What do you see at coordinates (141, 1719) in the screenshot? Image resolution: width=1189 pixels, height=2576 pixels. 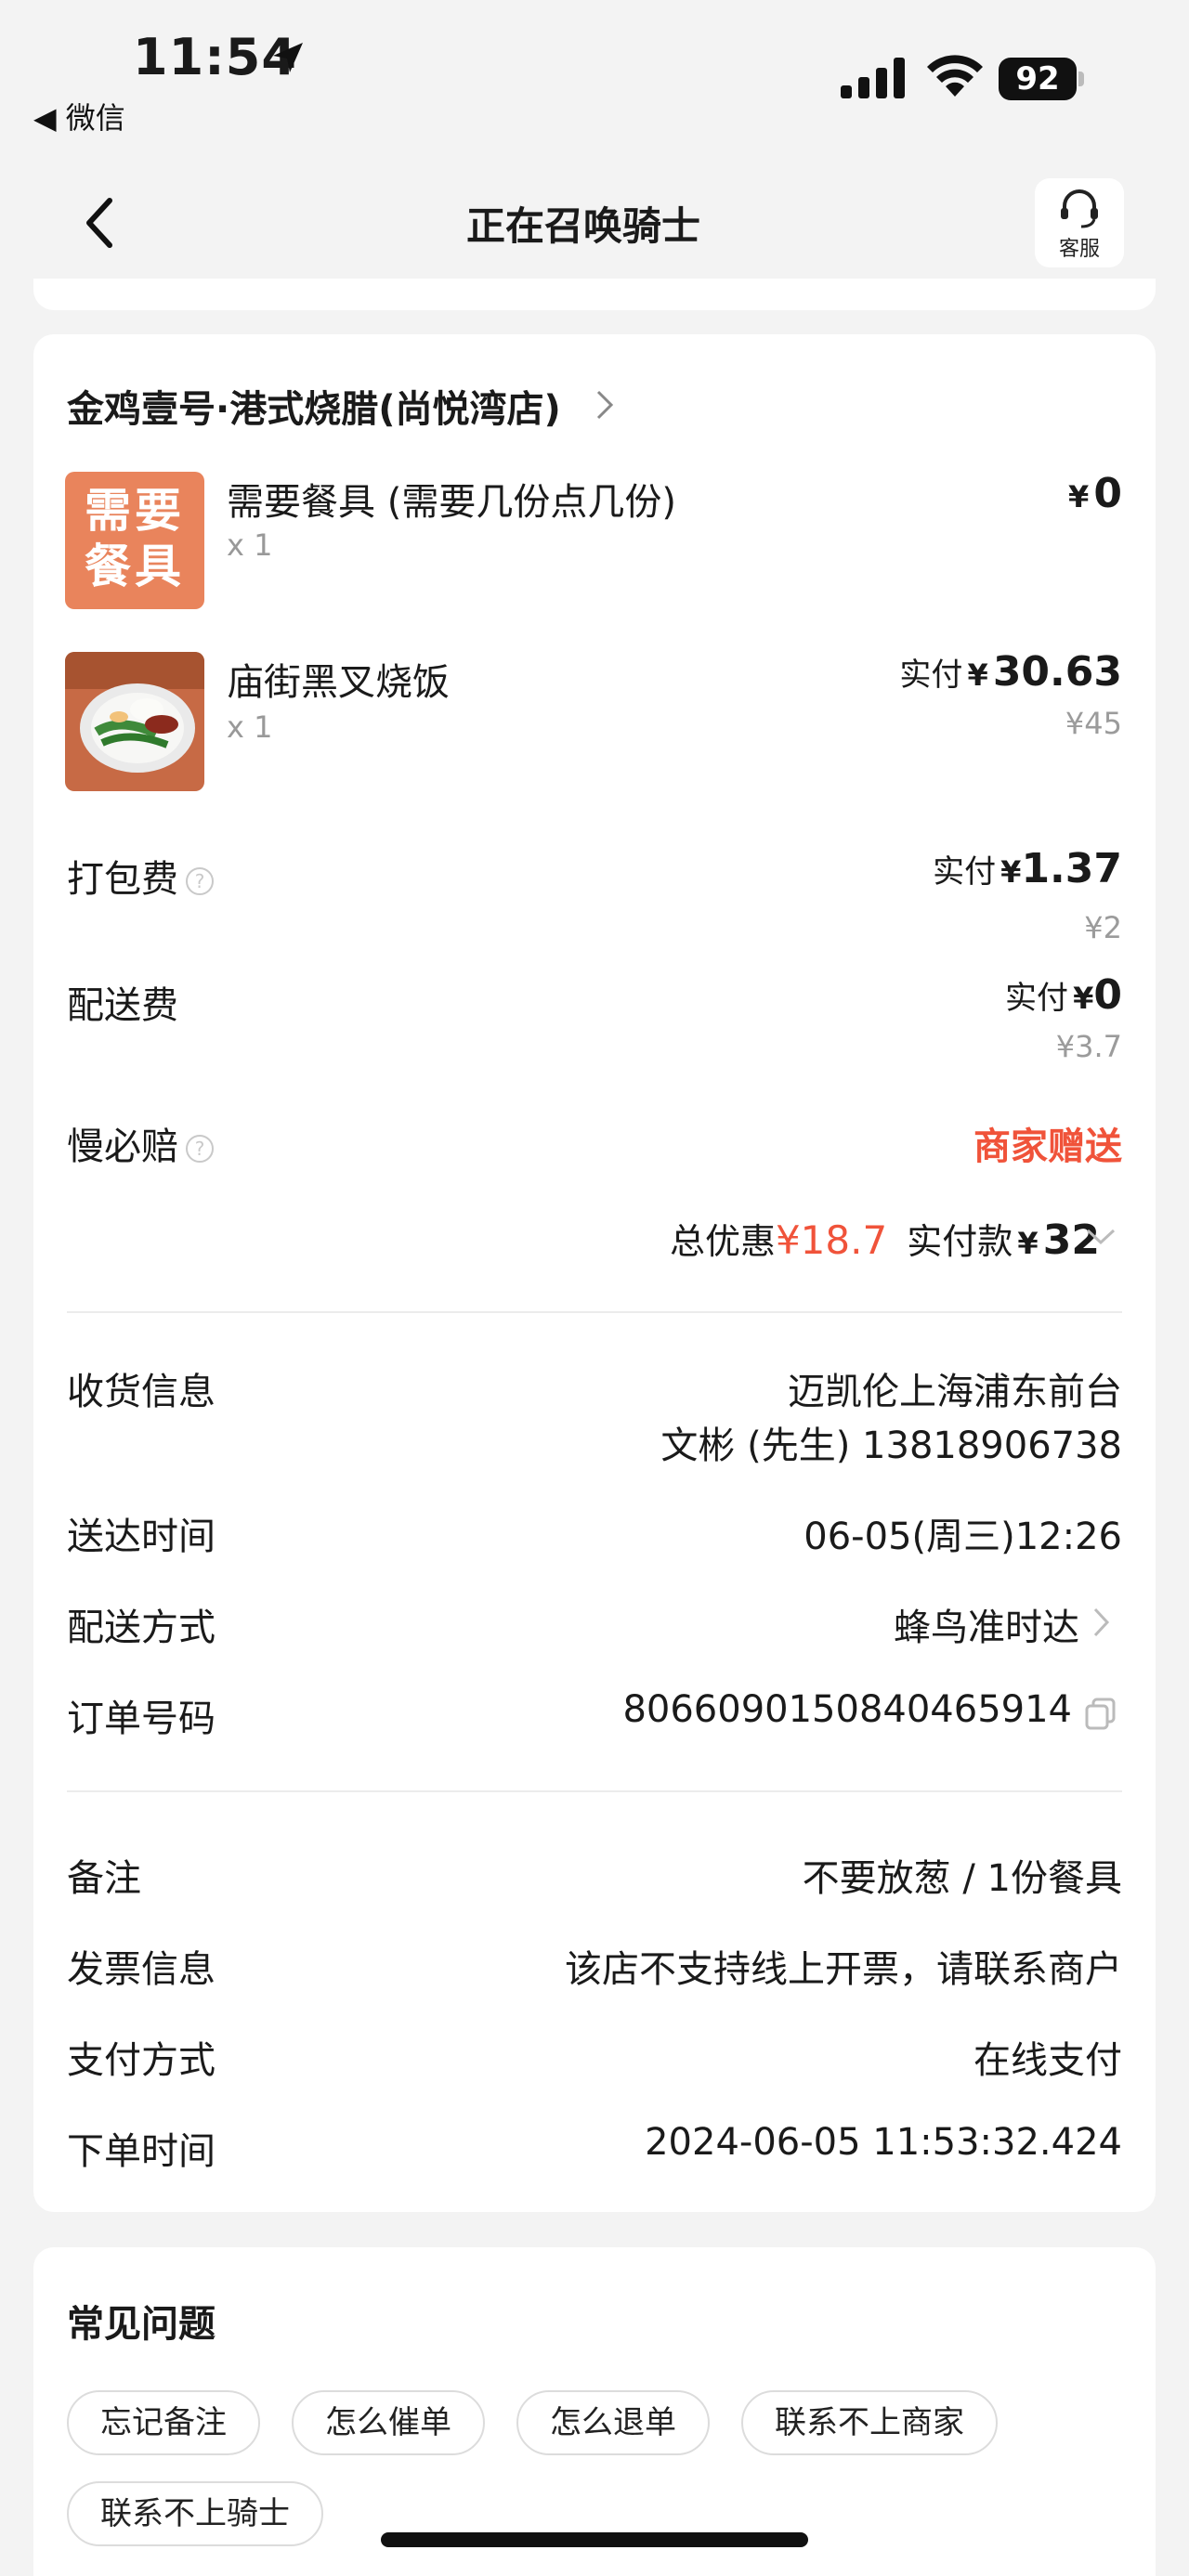 I see `order-number-label: 订单号码` at bounding box center [141, 1719].